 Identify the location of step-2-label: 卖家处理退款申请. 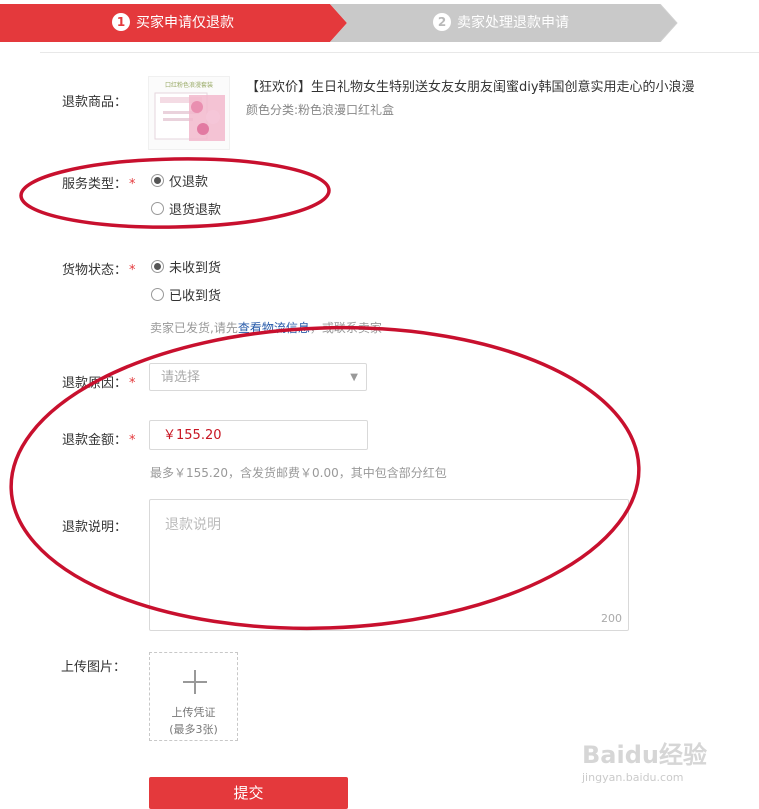
(513, 23).